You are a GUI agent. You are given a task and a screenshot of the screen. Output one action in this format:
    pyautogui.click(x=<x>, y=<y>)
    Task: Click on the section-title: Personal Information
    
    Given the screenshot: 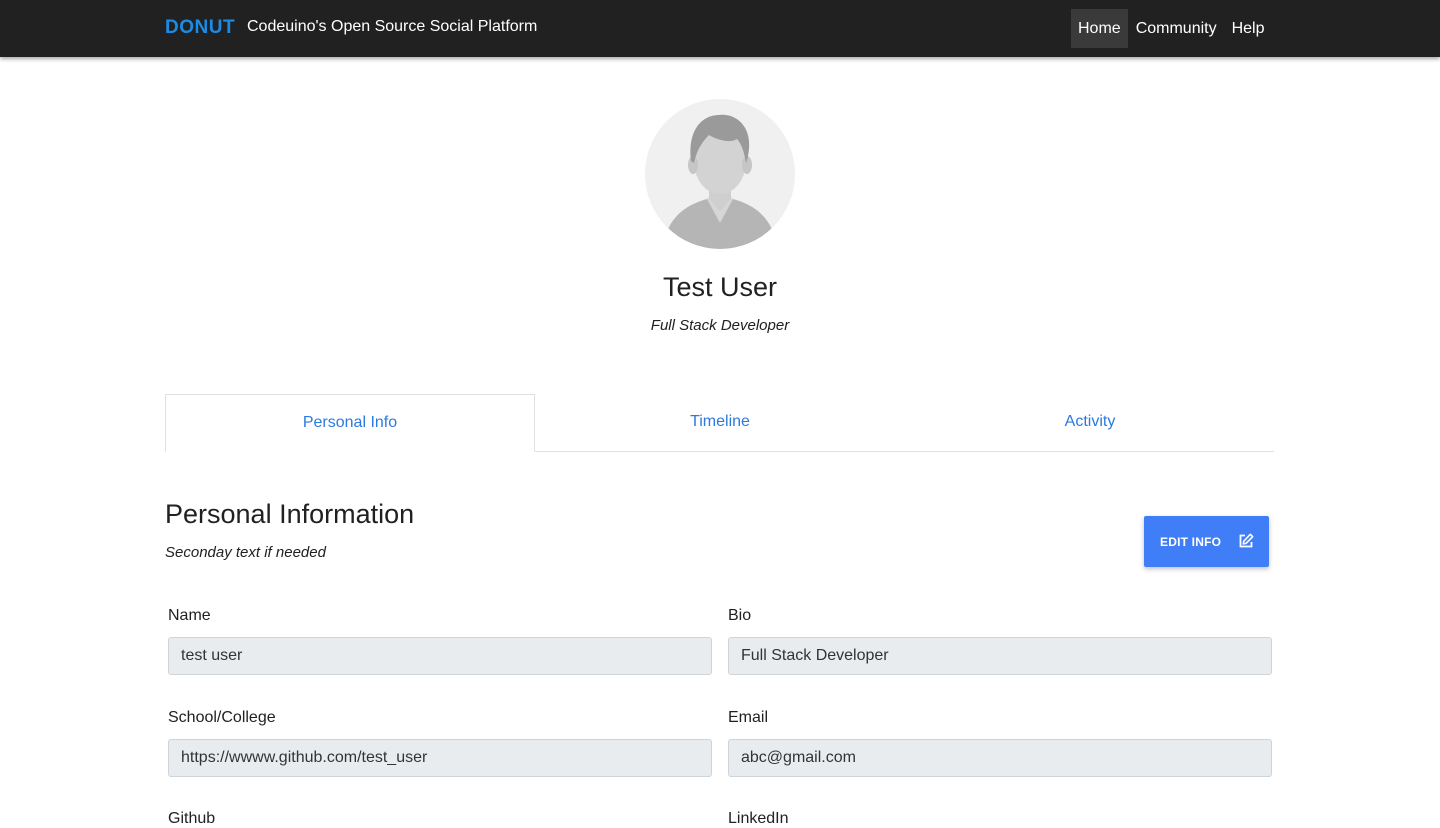 What is the action you would take?
    pyautogui.click(x=290, y=514)
    